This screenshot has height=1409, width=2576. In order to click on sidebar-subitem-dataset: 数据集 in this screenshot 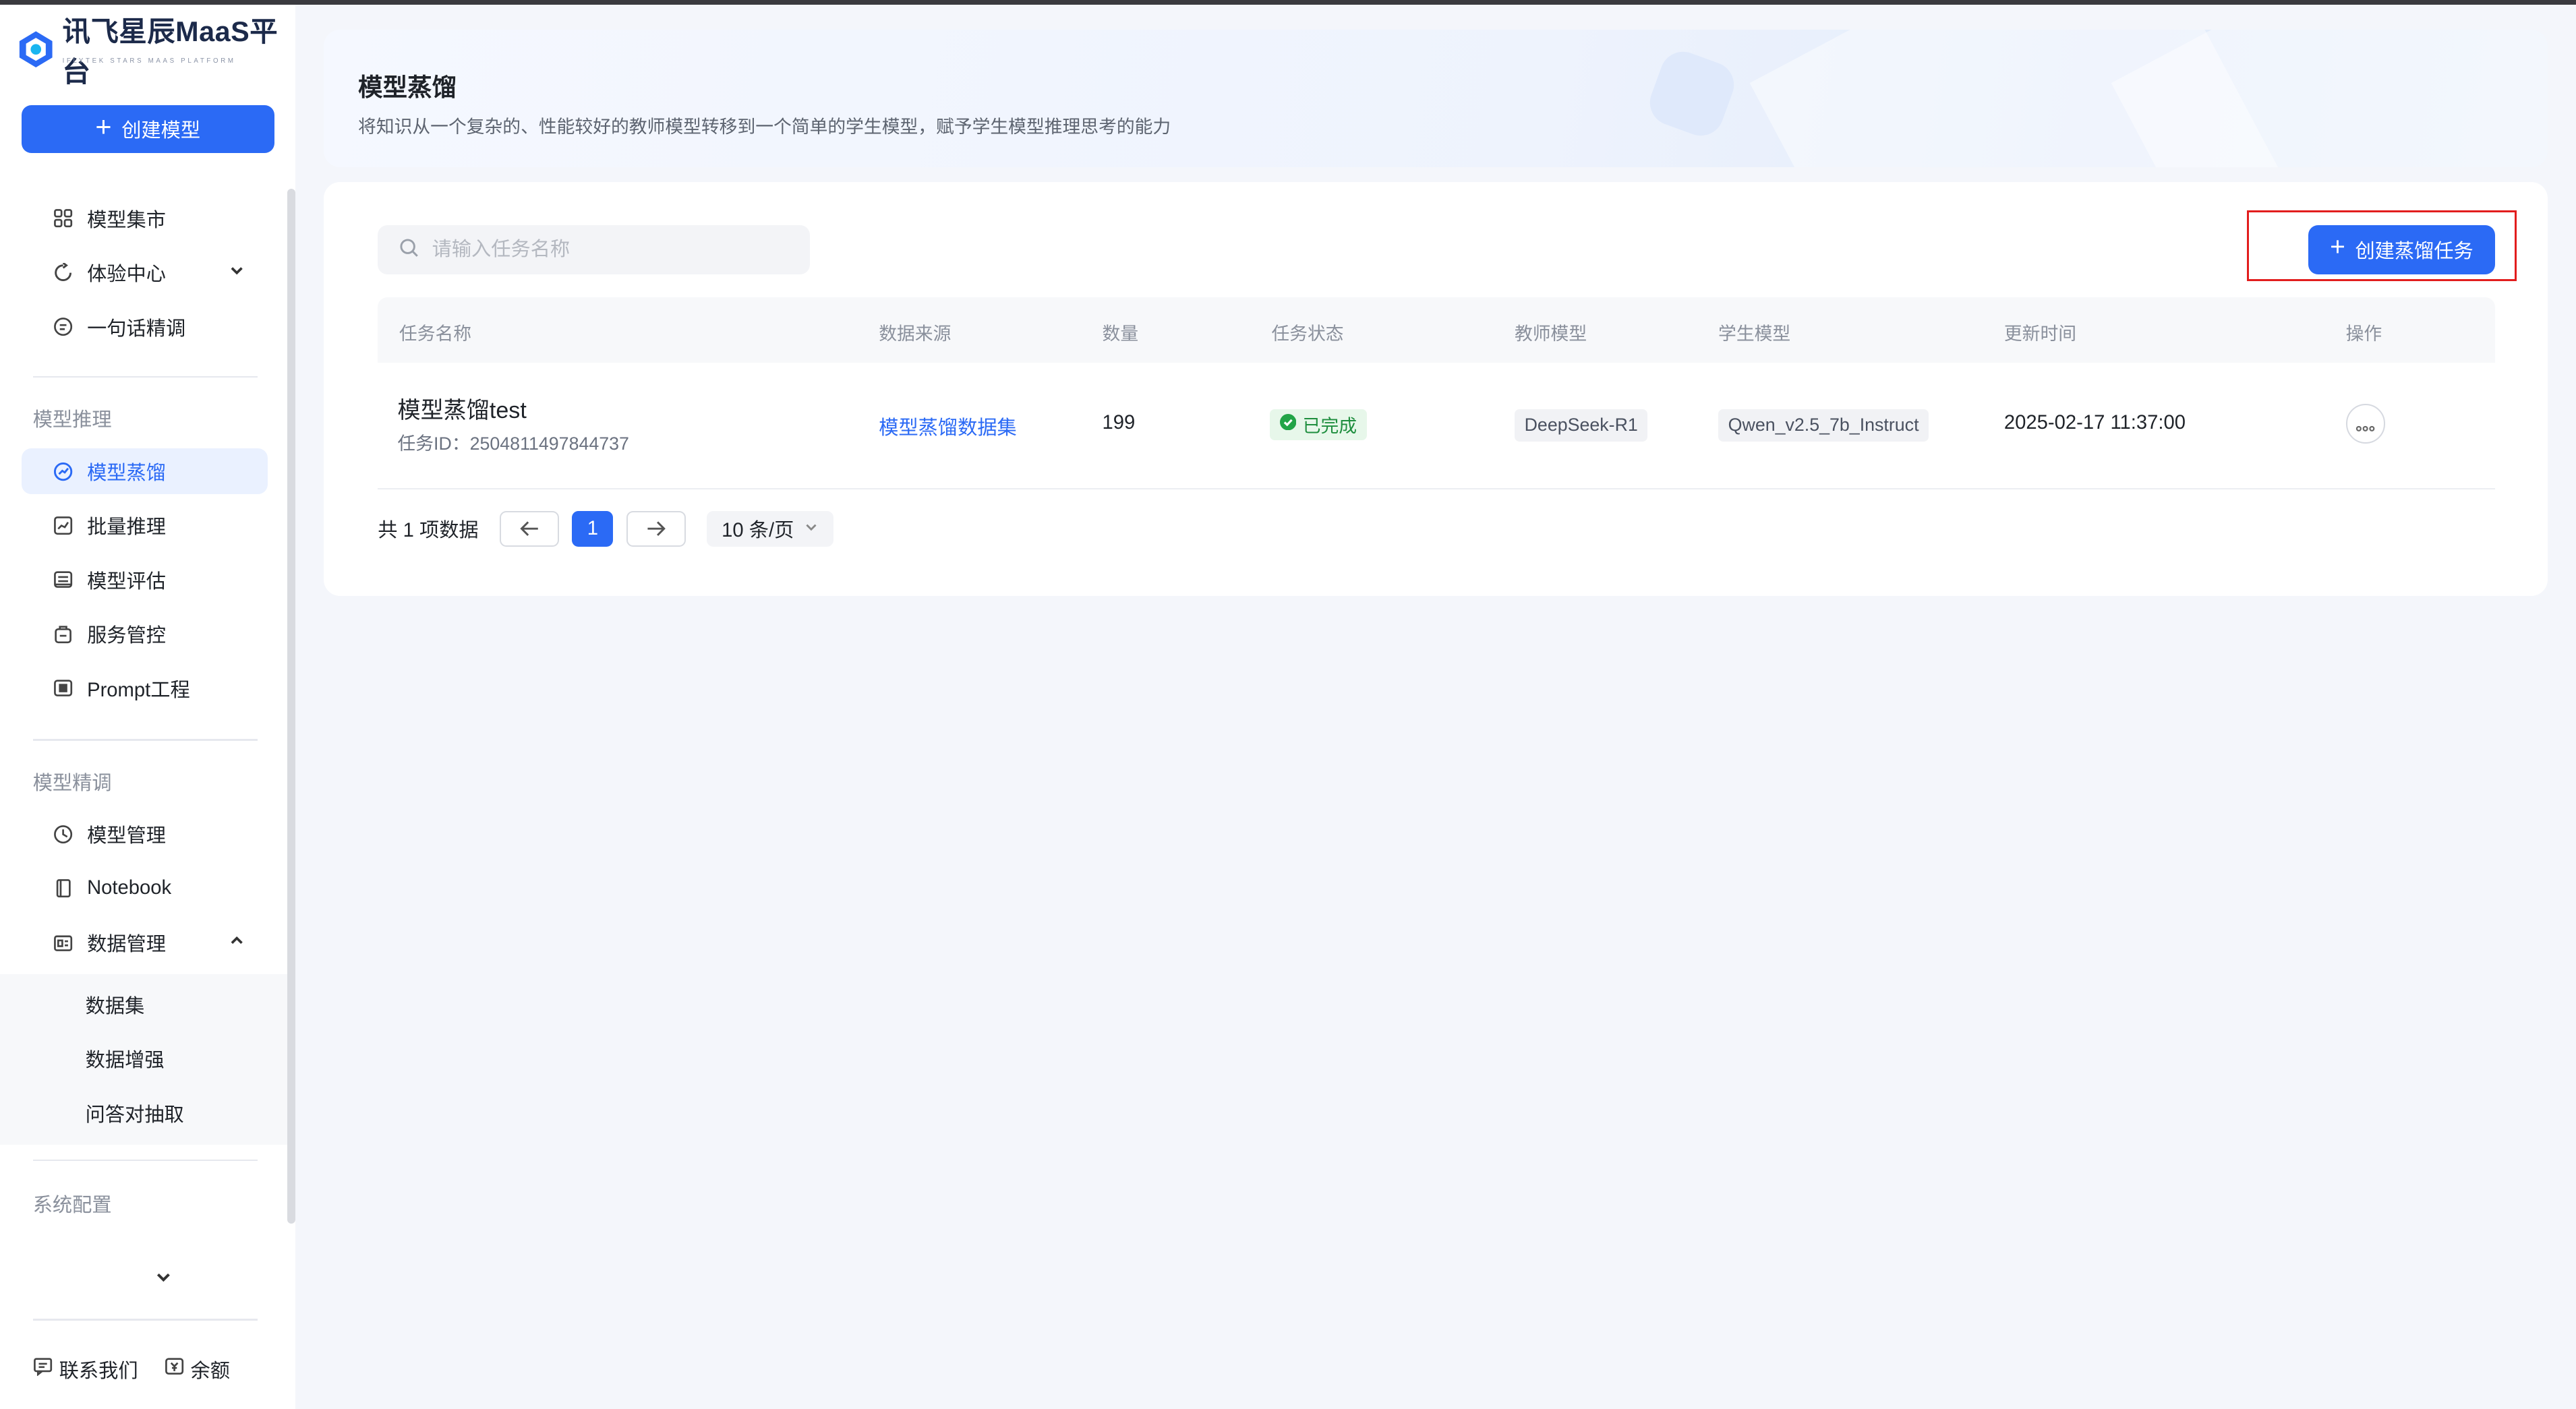, I will do `click(116, 1004)`.